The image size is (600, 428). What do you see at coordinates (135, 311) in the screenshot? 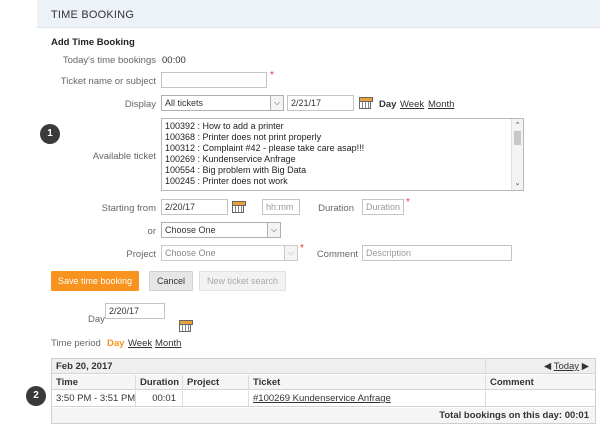
I see `day-filter-input: 2/20/17` at bounding box center [135, 311].